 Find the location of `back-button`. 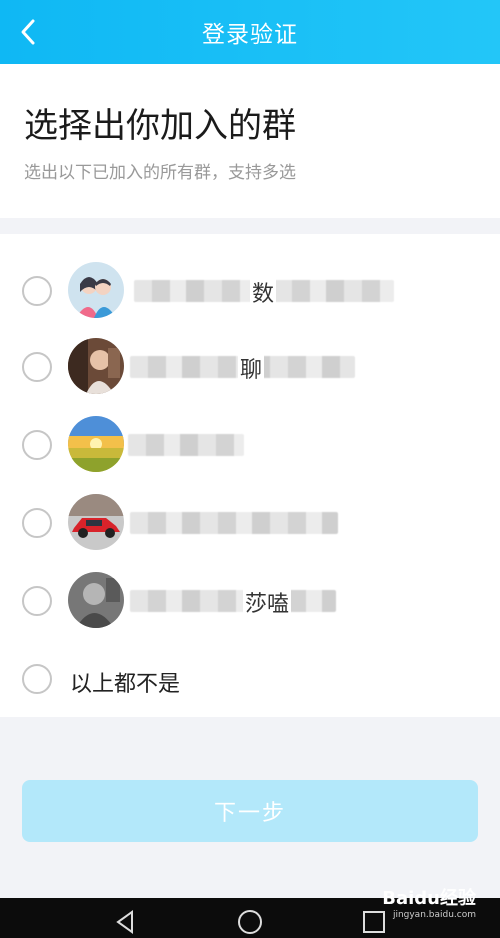

back-button is located at coordinates (28, 32).